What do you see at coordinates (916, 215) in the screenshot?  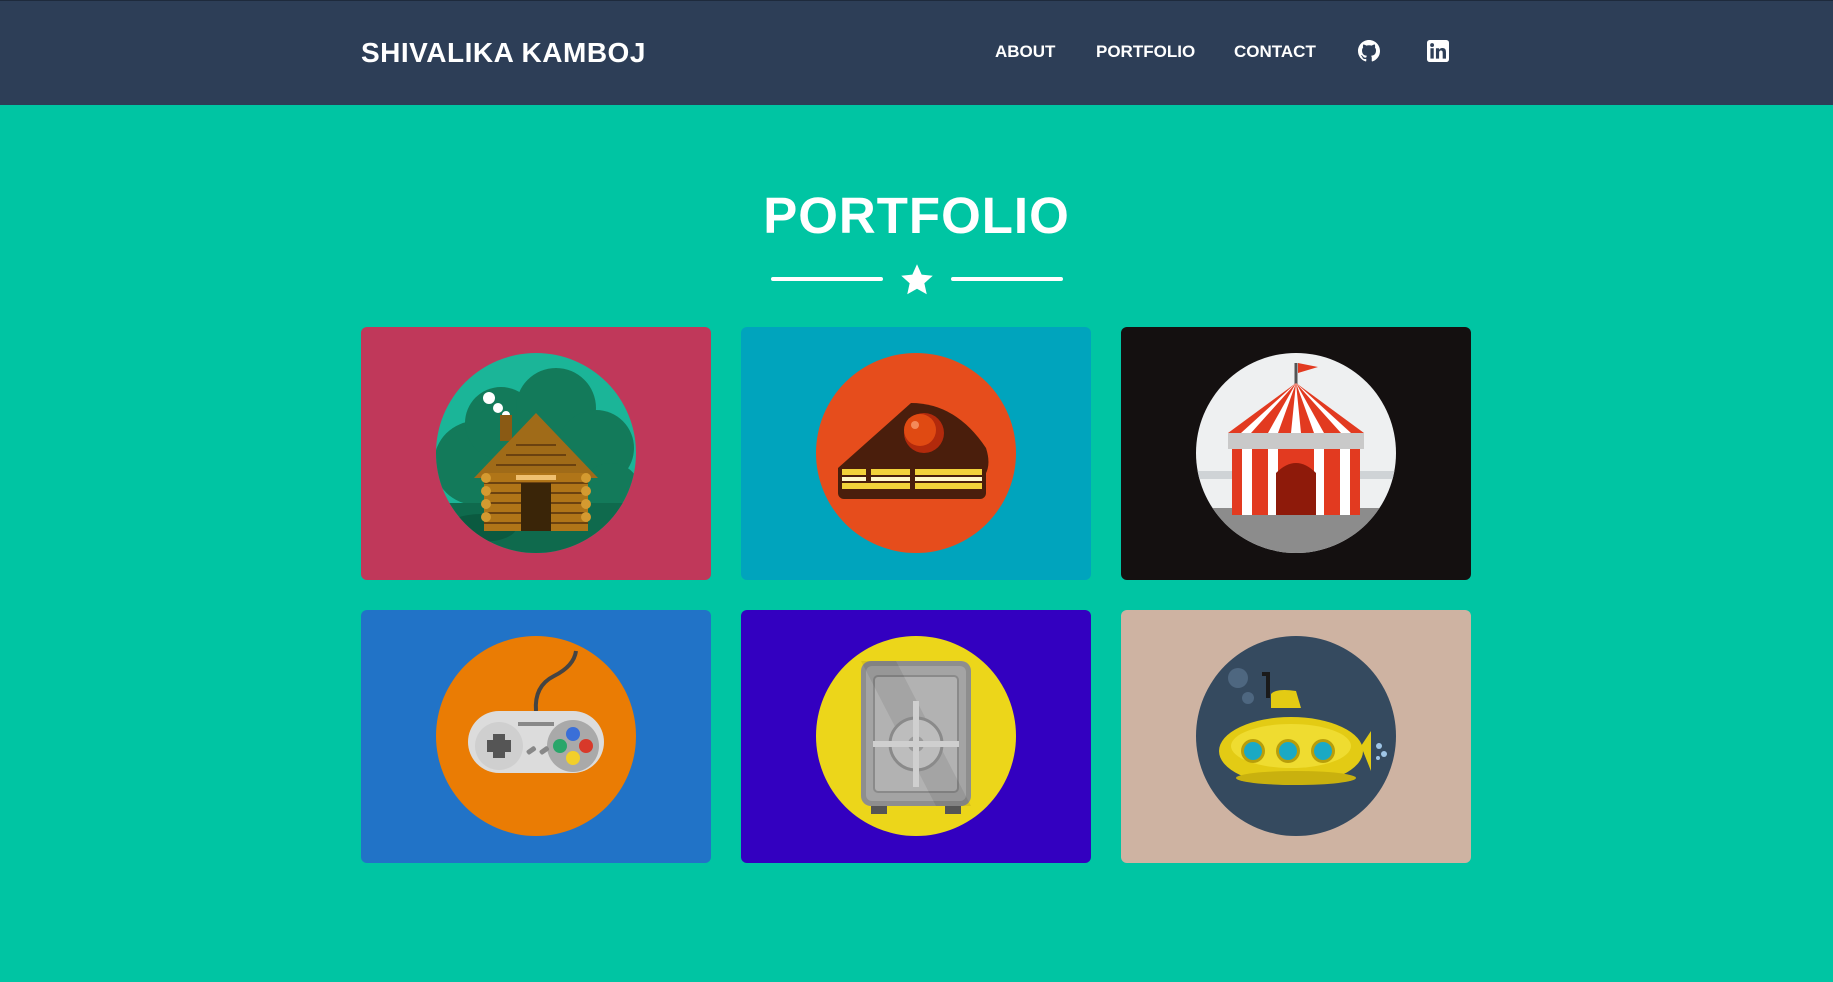 I see `page-title: PORTFOLIO` at bounding box center [916, 215].